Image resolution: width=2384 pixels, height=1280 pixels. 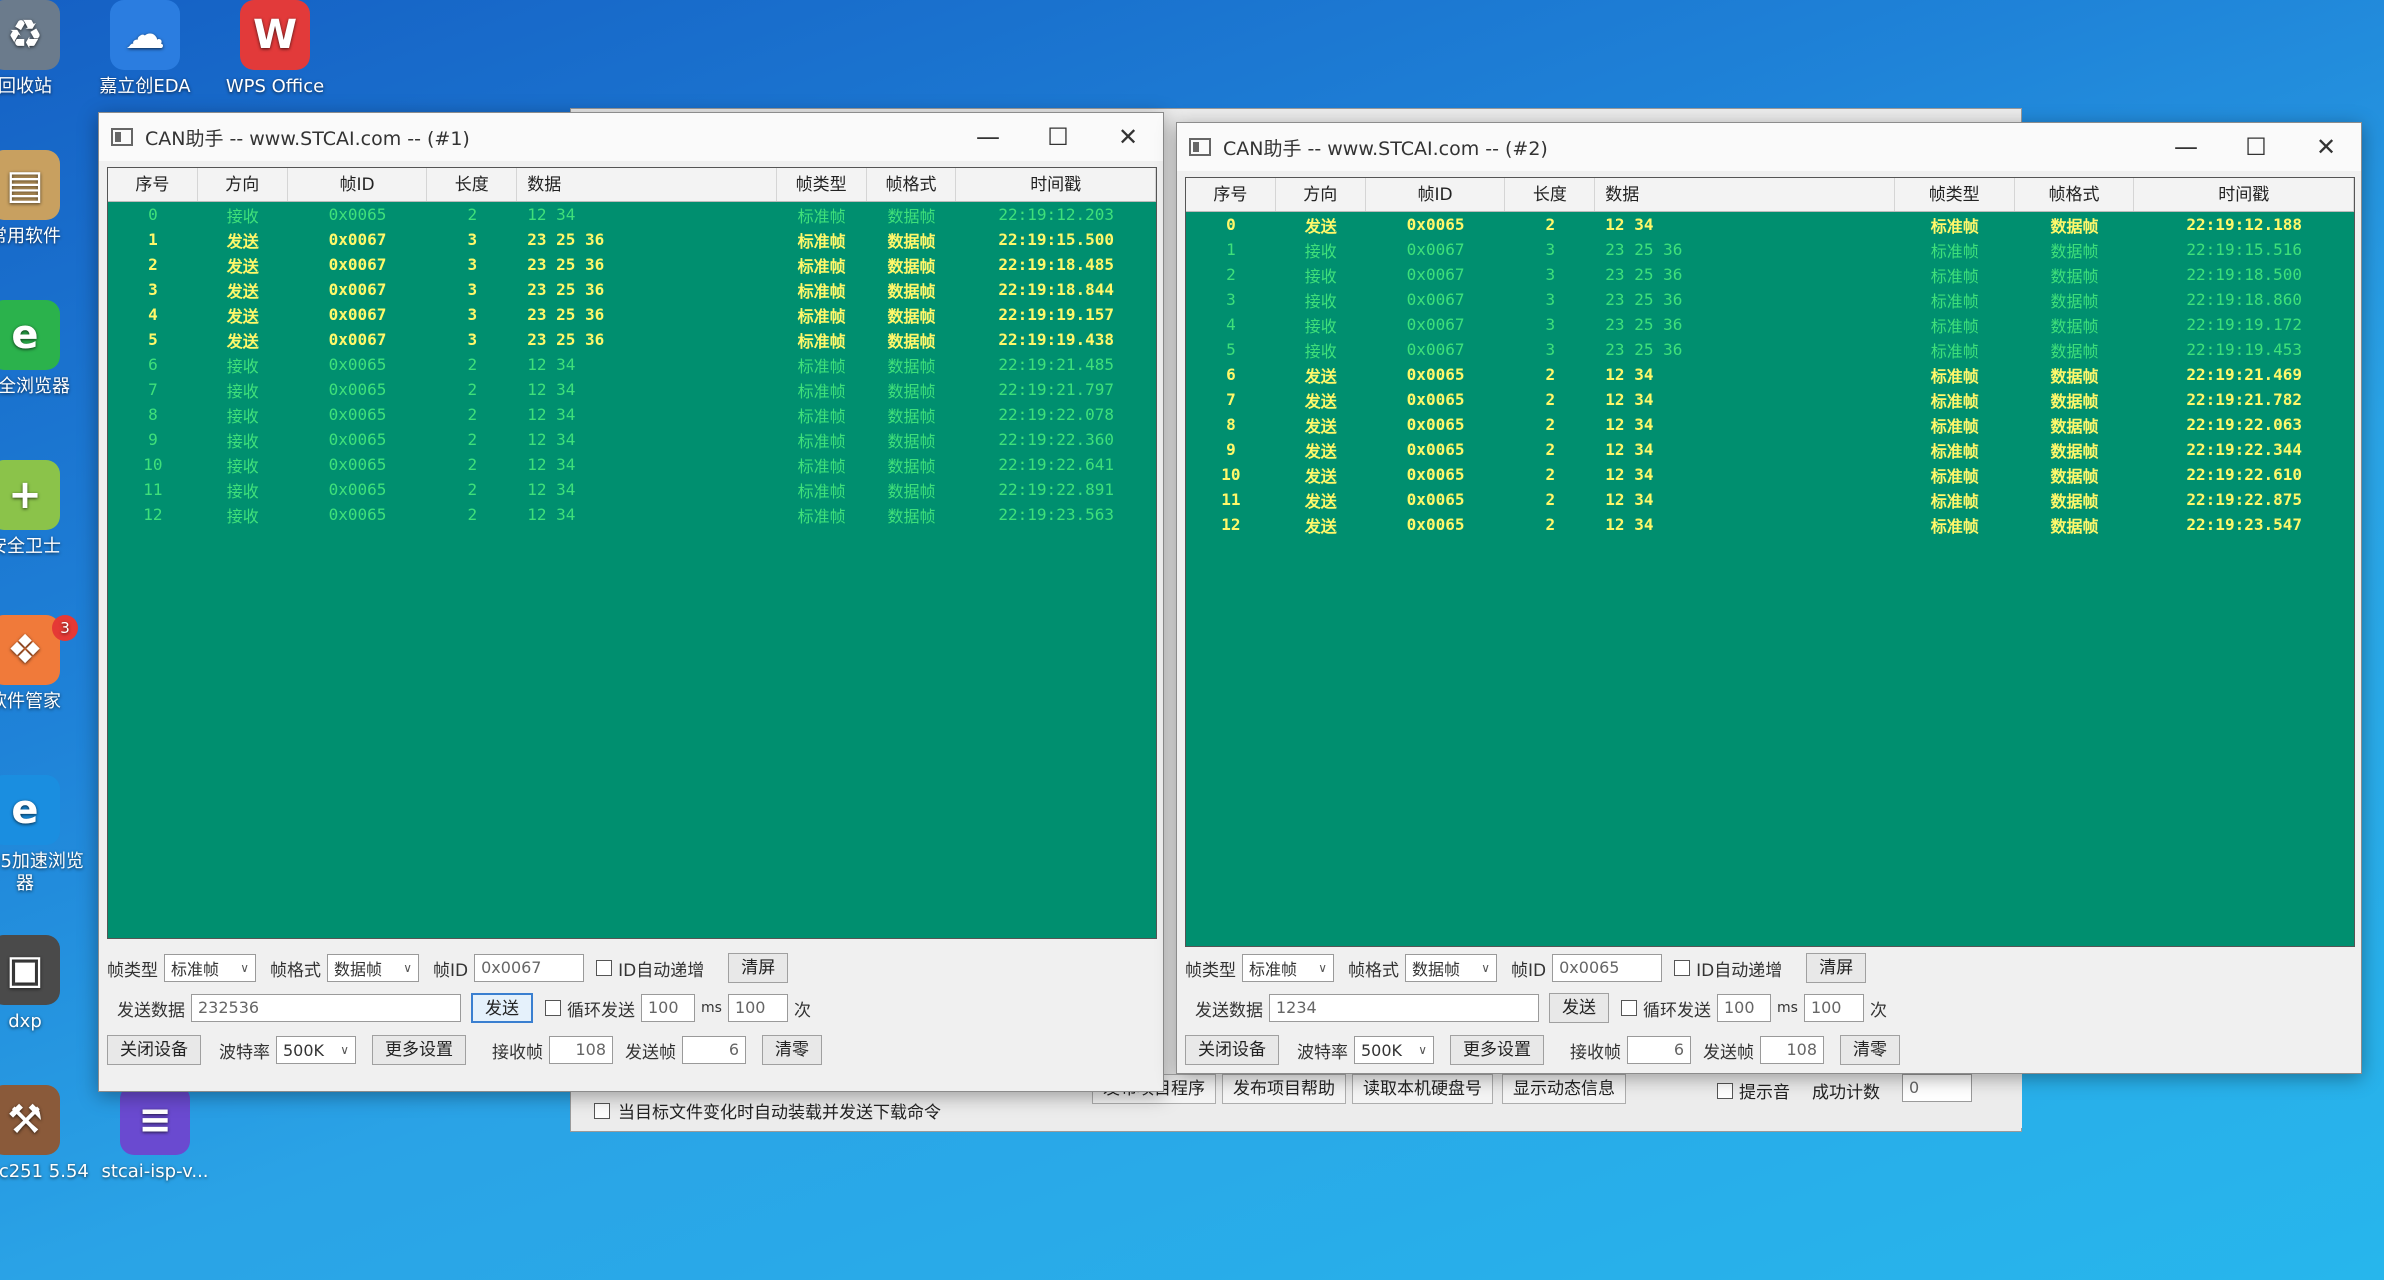 I want to click on auto-download-checkbox, so click(x=602, y=1110).